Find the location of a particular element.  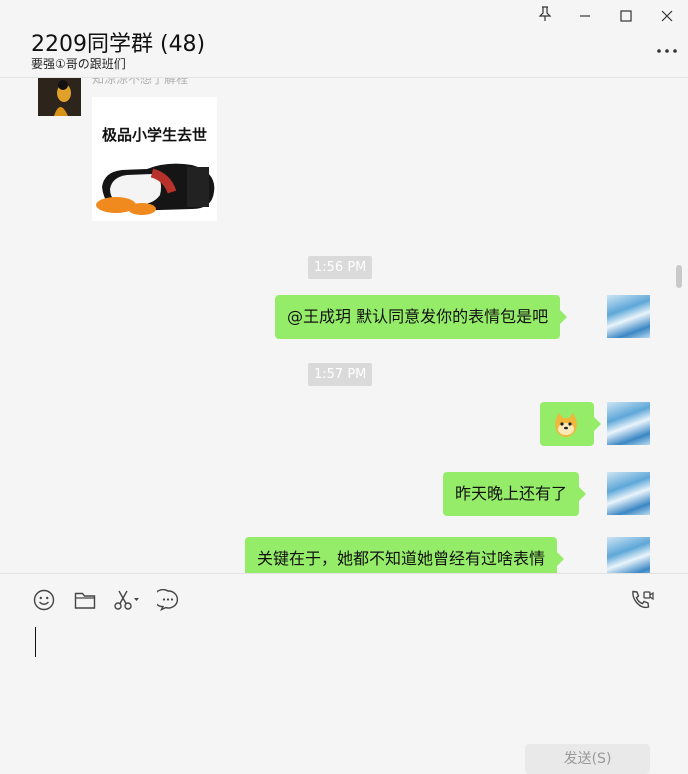

scrollbar-thumb is located at coordinates (679, 276).